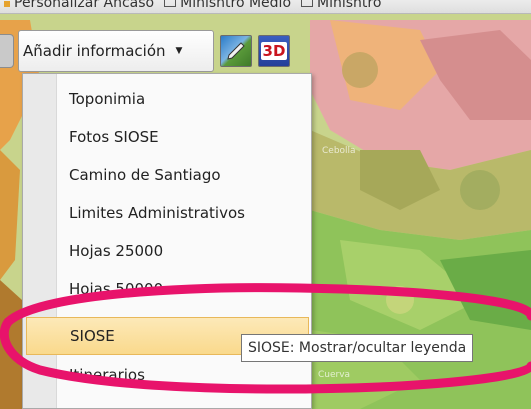 Image resolution: width=531 pixels, height=409 pixels. Describe the element at coordinates (167, 289) in the screenshot. I see `menu-item-hojas-50000: Hojas 50000` at that location.